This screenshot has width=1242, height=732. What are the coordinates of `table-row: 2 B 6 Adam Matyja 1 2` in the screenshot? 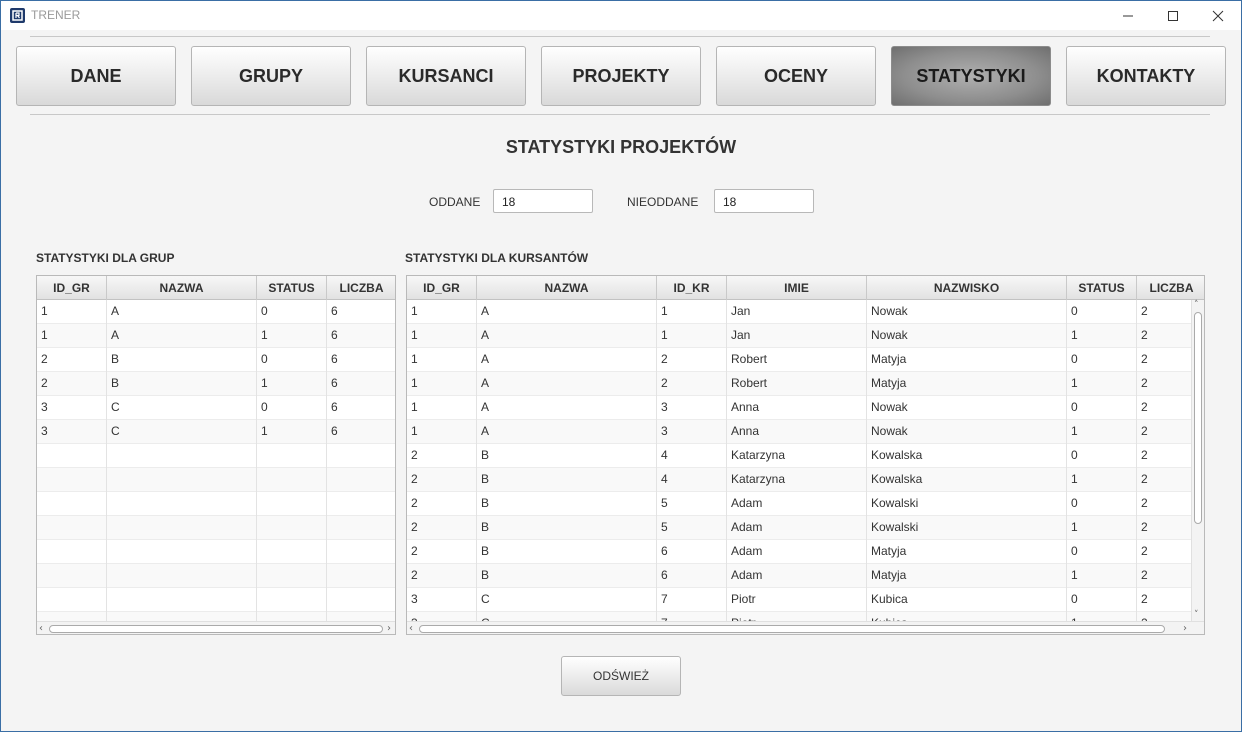 It's located at (805, 576).